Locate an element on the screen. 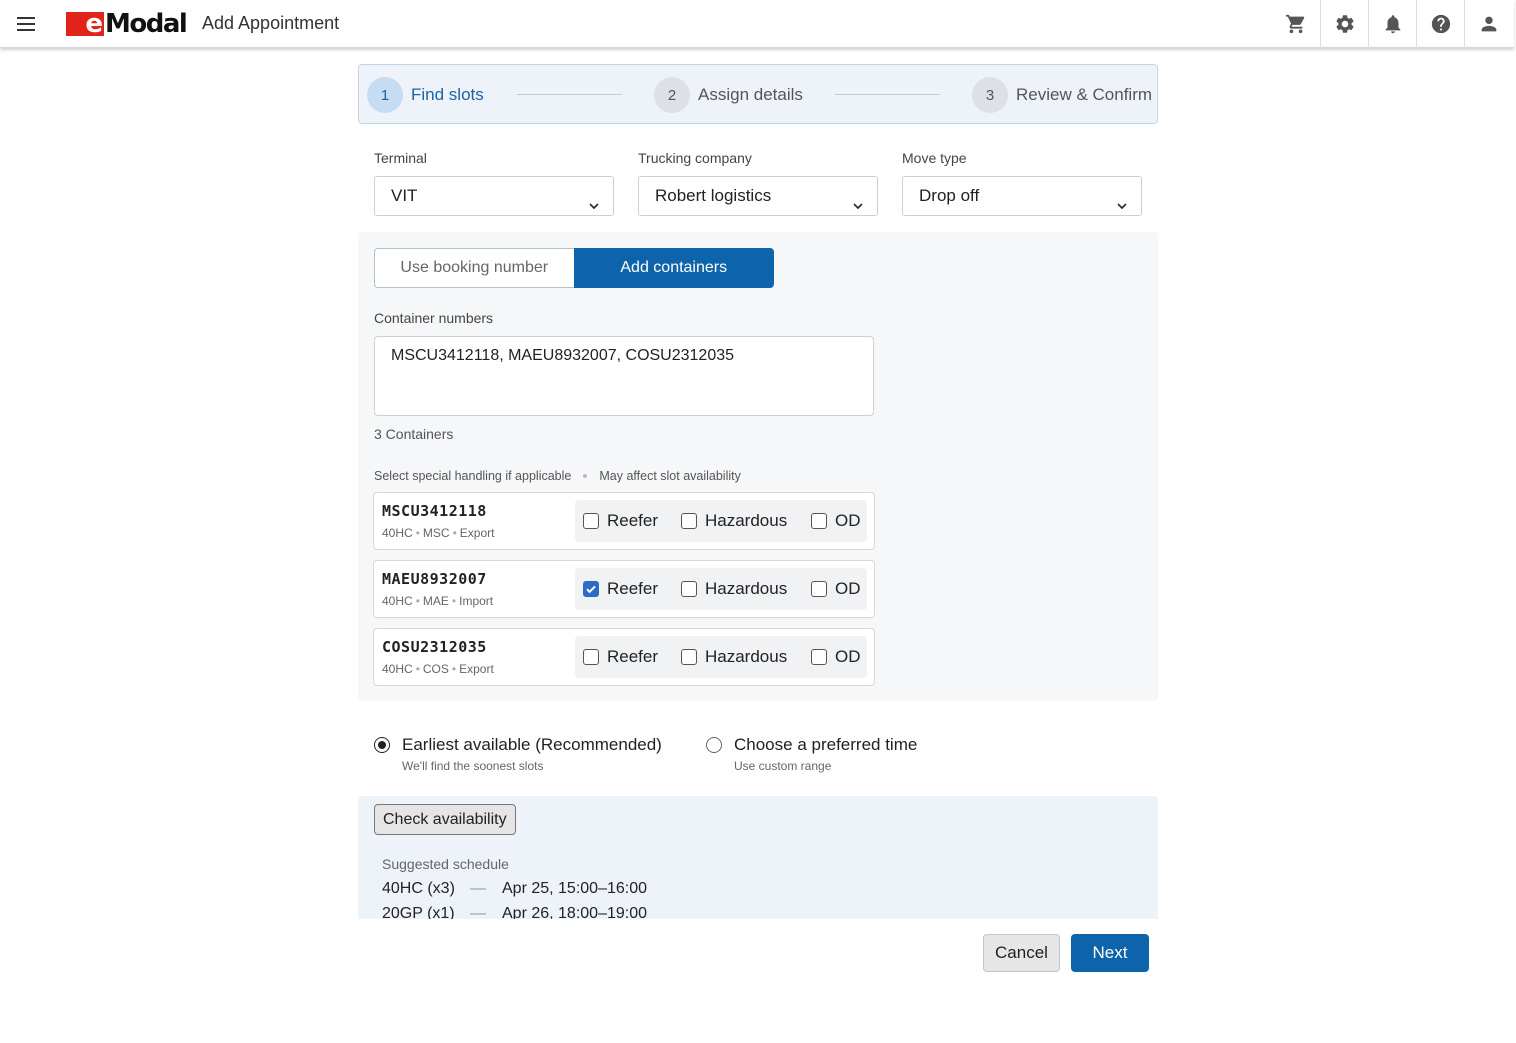 The height and width of the screenshot is (1043, 1516). schedule-time: Apr 25, 15:00–16:00 is located at coordinates (575, 888).